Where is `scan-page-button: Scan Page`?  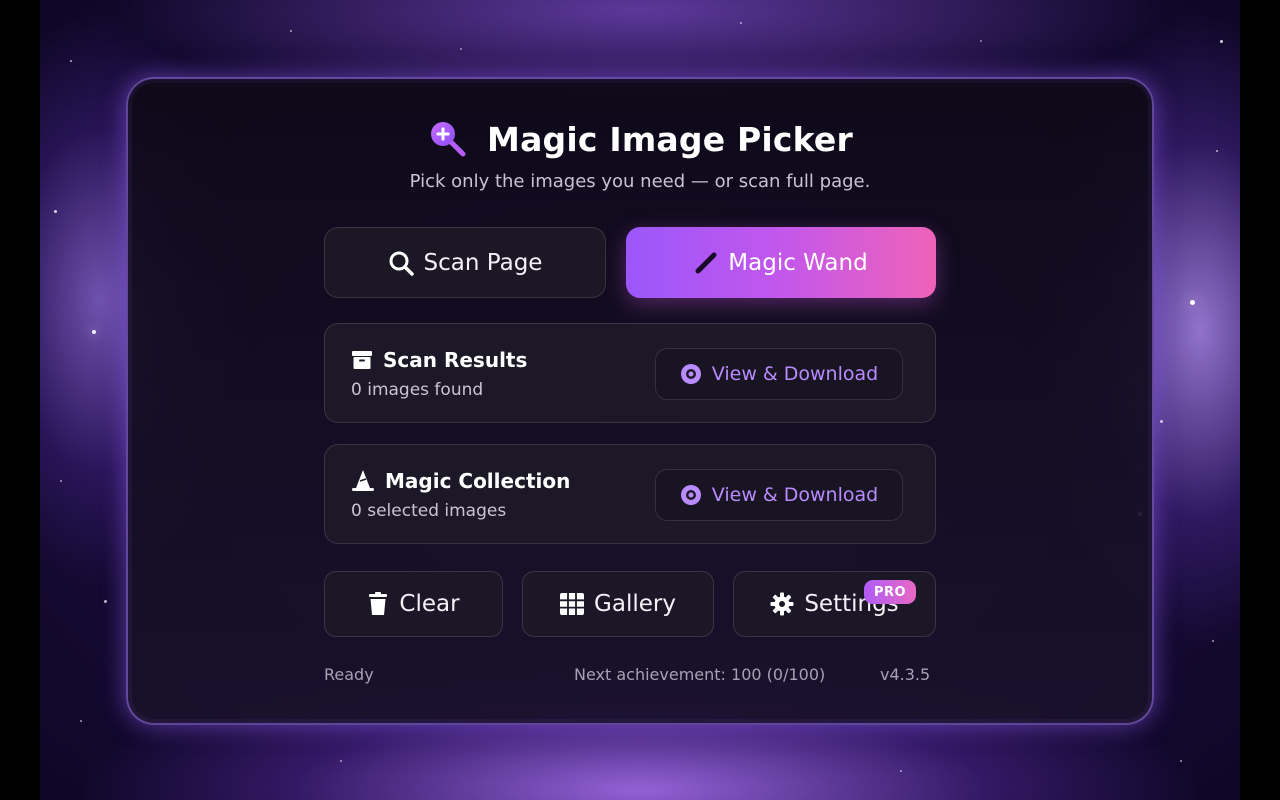 scan-page-button: Scan Page is located at coordinates (465, 262).